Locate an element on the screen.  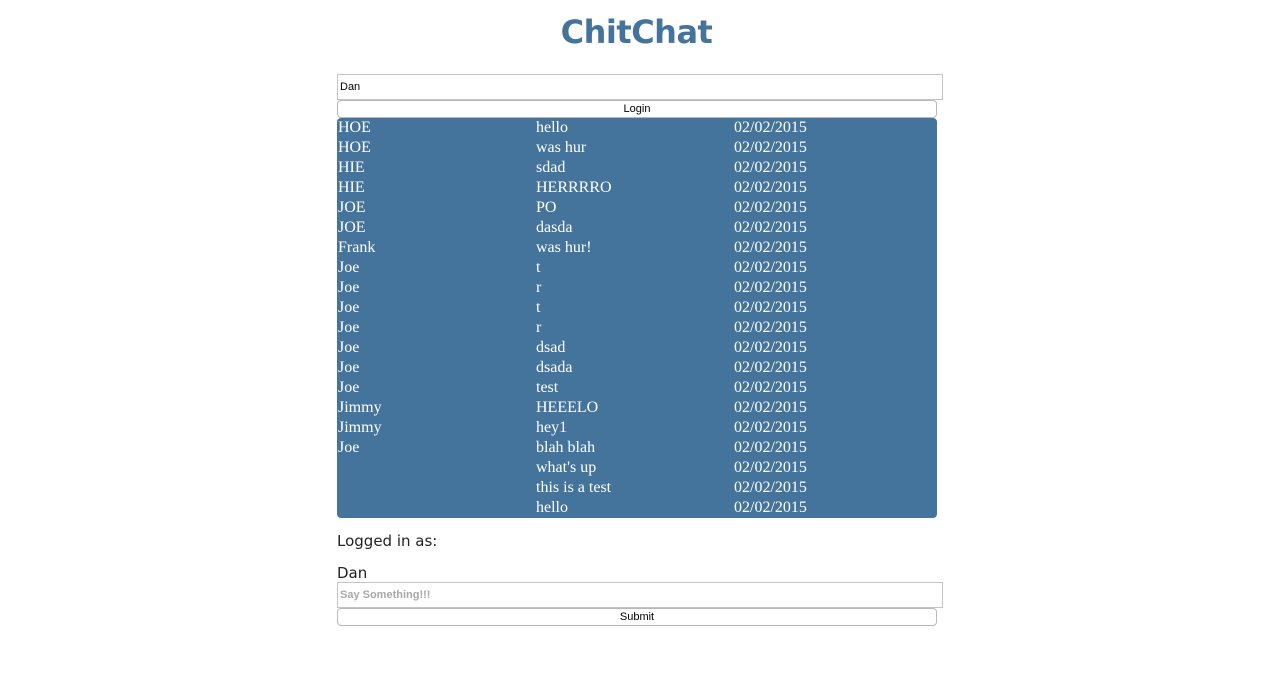
message-text: test is located at coordinates (547, 387).